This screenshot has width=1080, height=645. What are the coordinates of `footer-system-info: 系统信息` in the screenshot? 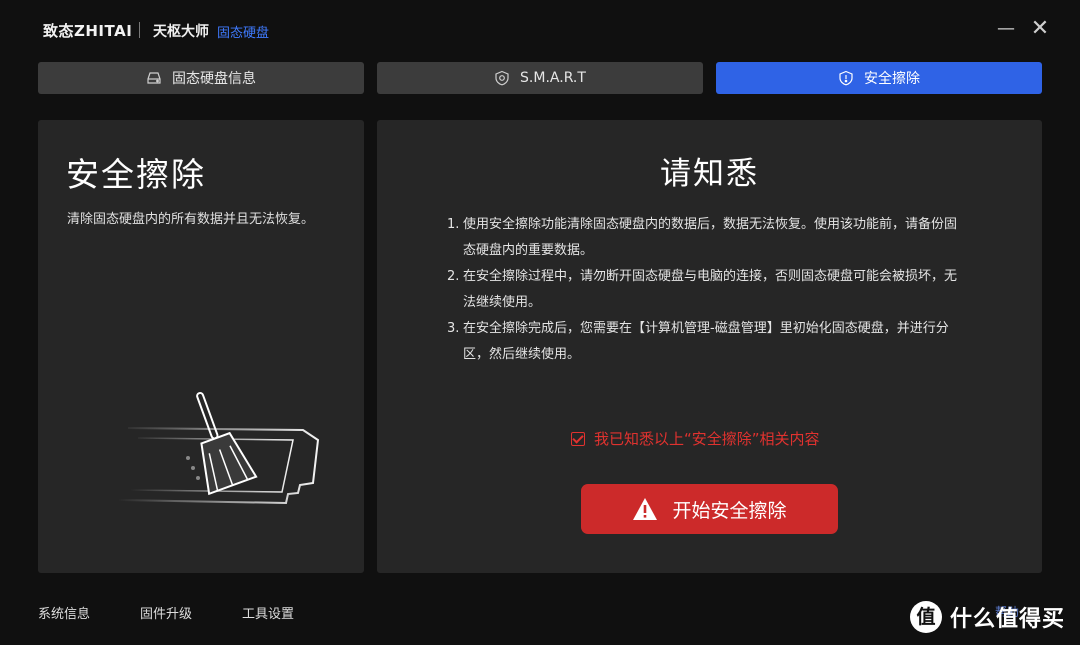 It's located at (64, 612).